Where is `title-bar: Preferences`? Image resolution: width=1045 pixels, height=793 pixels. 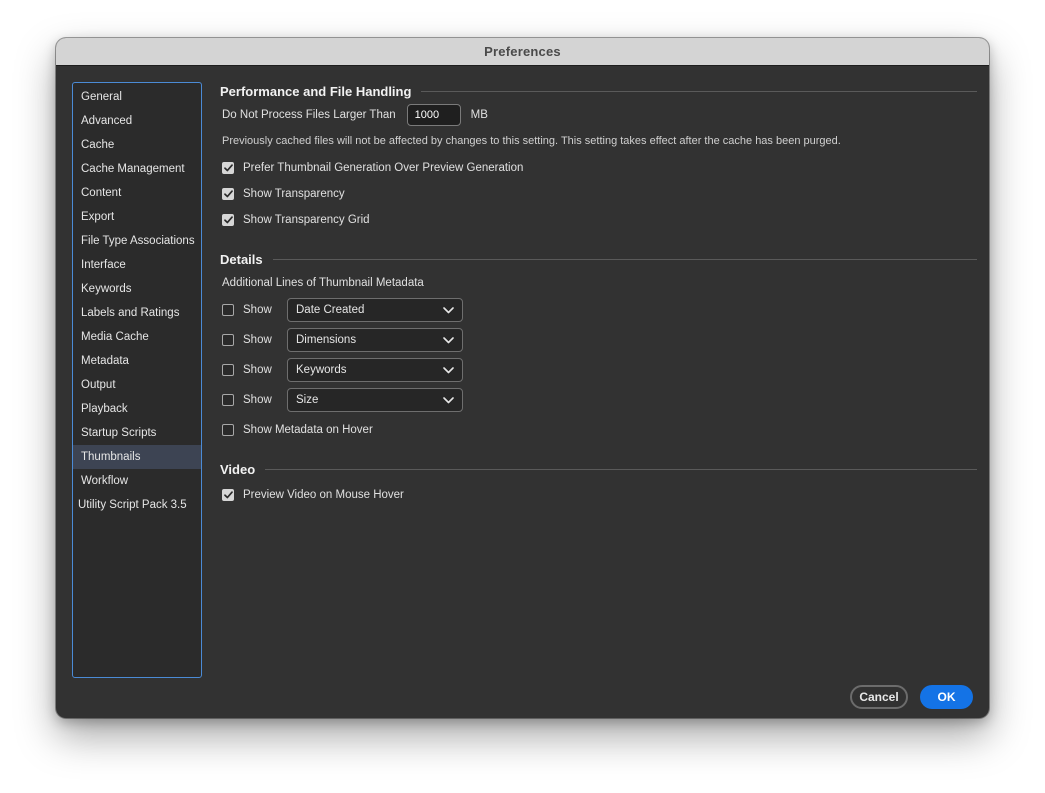
title-bar: Preferences is located at coordinates (522, 52).